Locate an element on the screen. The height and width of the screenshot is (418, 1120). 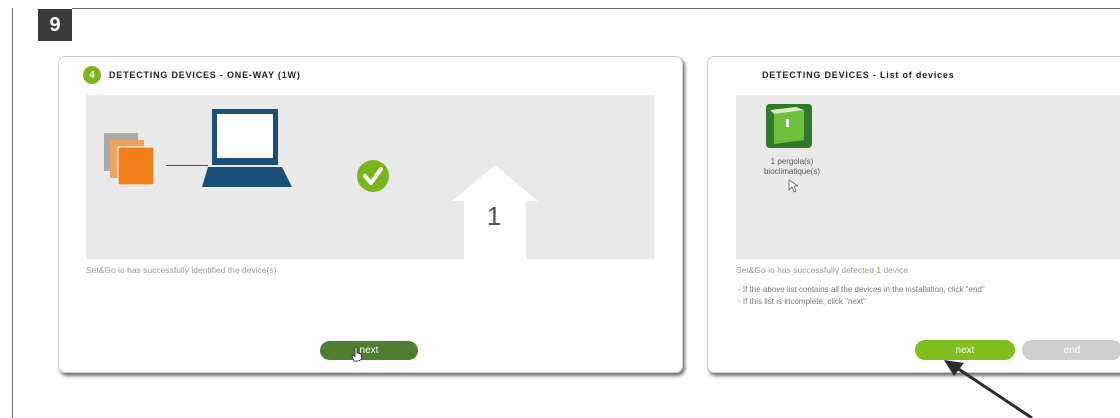
next-button-label: next is located at coordinates (965, 350).